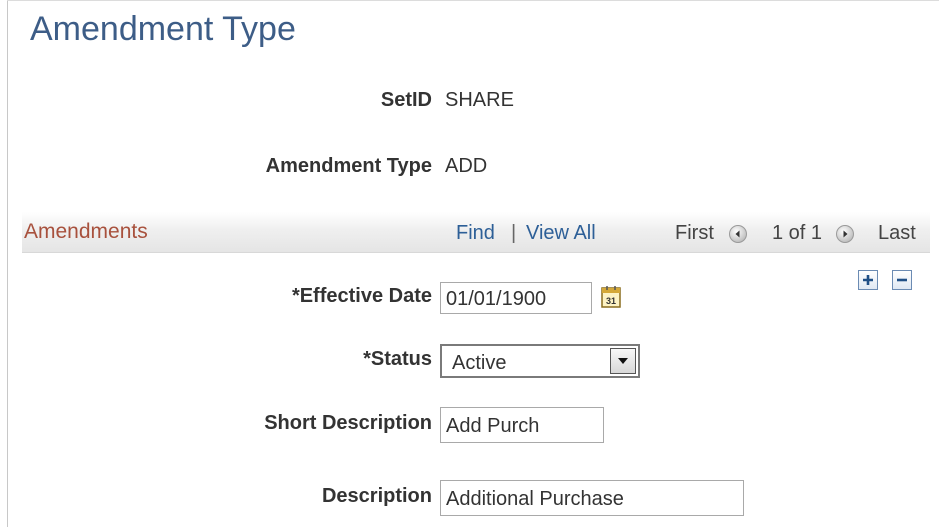 Image resolution: width=939 pixels, height=527 pixels. I want to click on minus-icon, so click(902, 280).